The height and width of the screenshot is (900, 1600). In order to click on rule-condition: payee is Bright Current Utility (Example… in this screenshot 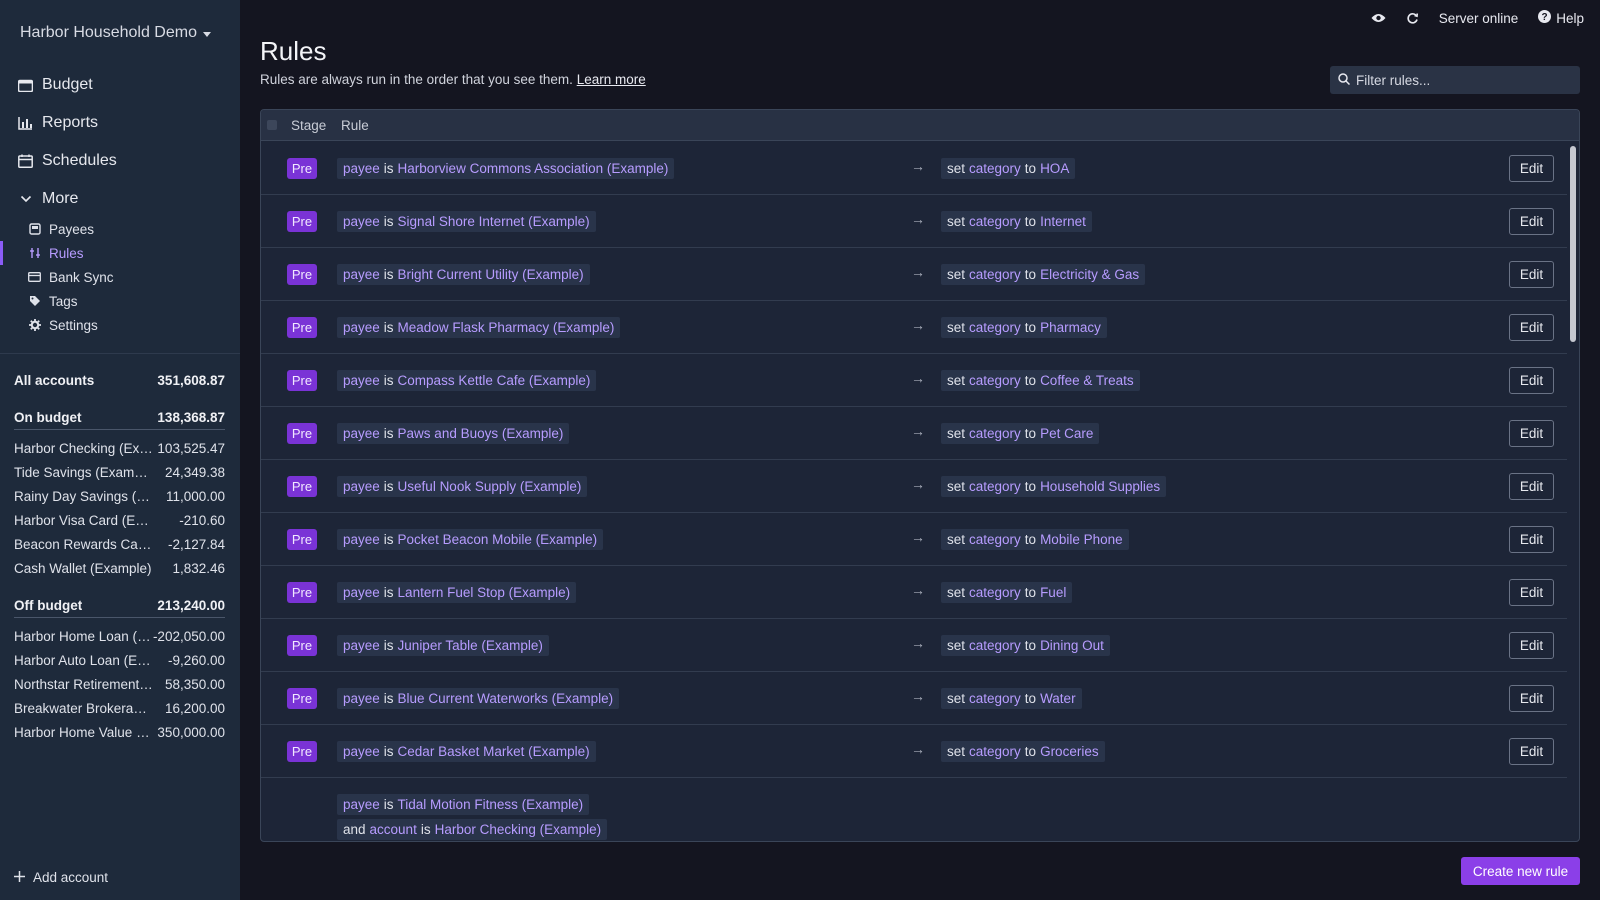, I will do `click(463, 274)`.